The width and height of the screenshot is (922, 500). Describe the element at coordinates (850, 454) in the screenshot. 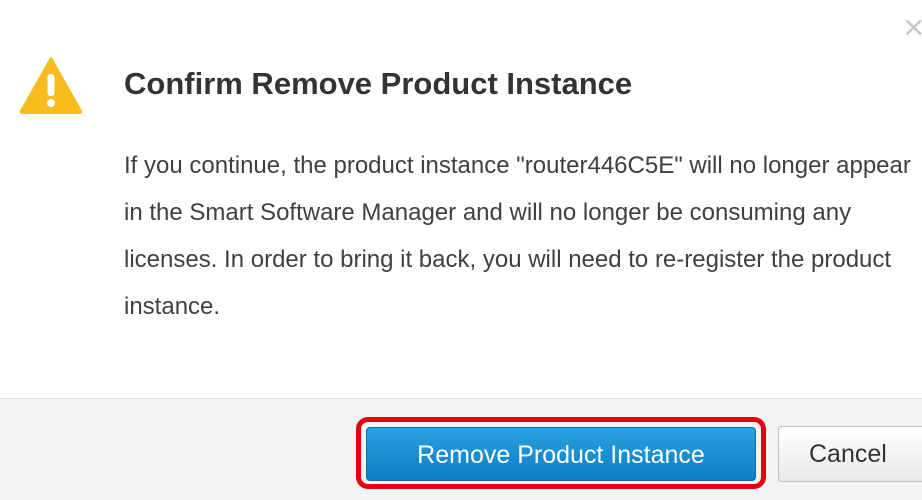

I see `cancel-button: Cancel` at that location.